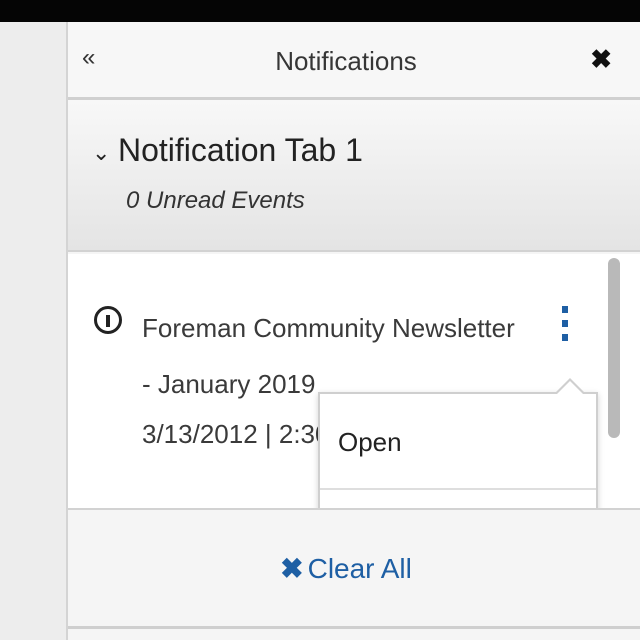  I want to click on clear-all-button: ✖ Clear All, so click(346, 569).